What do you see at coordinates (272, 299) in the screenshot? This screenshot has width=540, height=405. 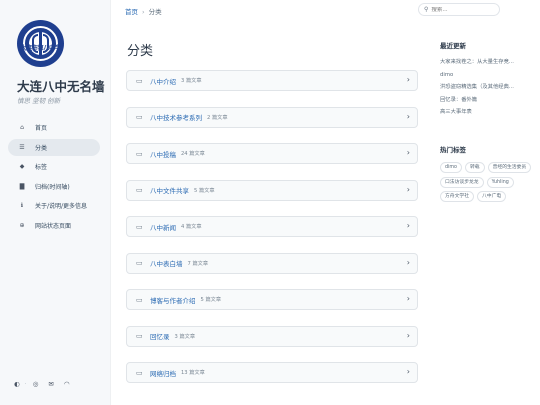 I see `category-card: ▭ 博客与作者介绍 5 篇文章 ›` at bounding box center [272, 299].